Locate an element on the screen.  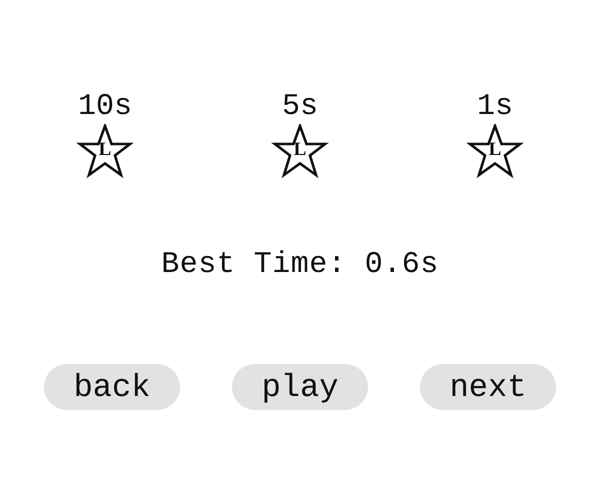
time-goal: 10s is located at coordinates (105, 107).